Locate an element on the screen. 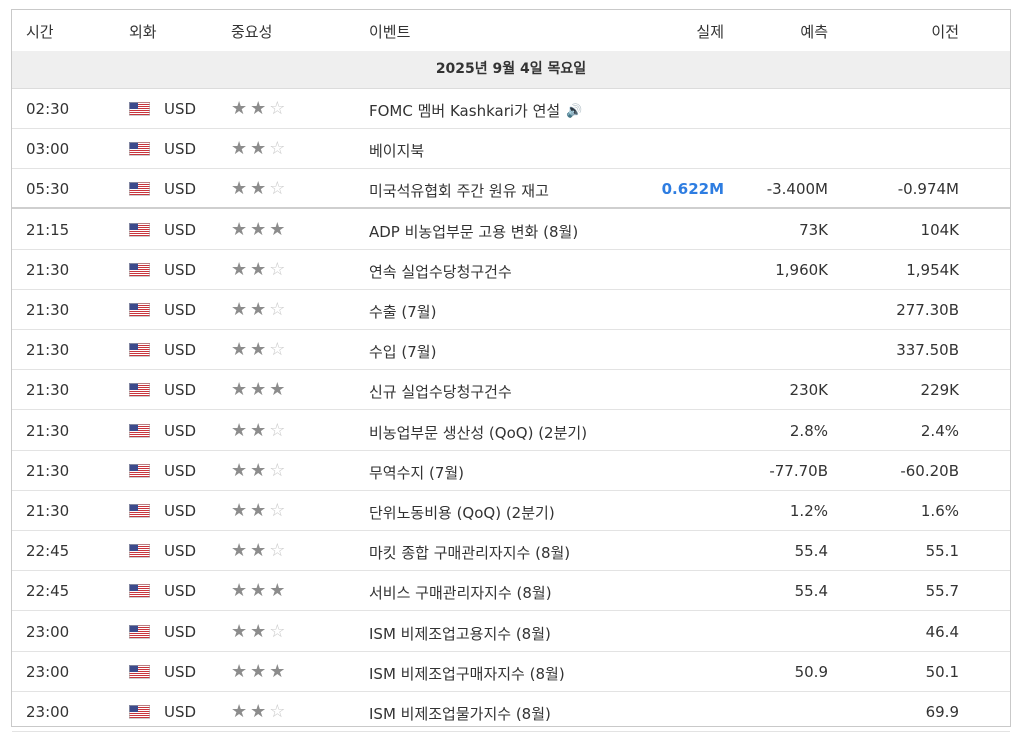 This screenshot has width=1024, height=737. event-name-text: 베이지북 is located at coordinates (396, 151).